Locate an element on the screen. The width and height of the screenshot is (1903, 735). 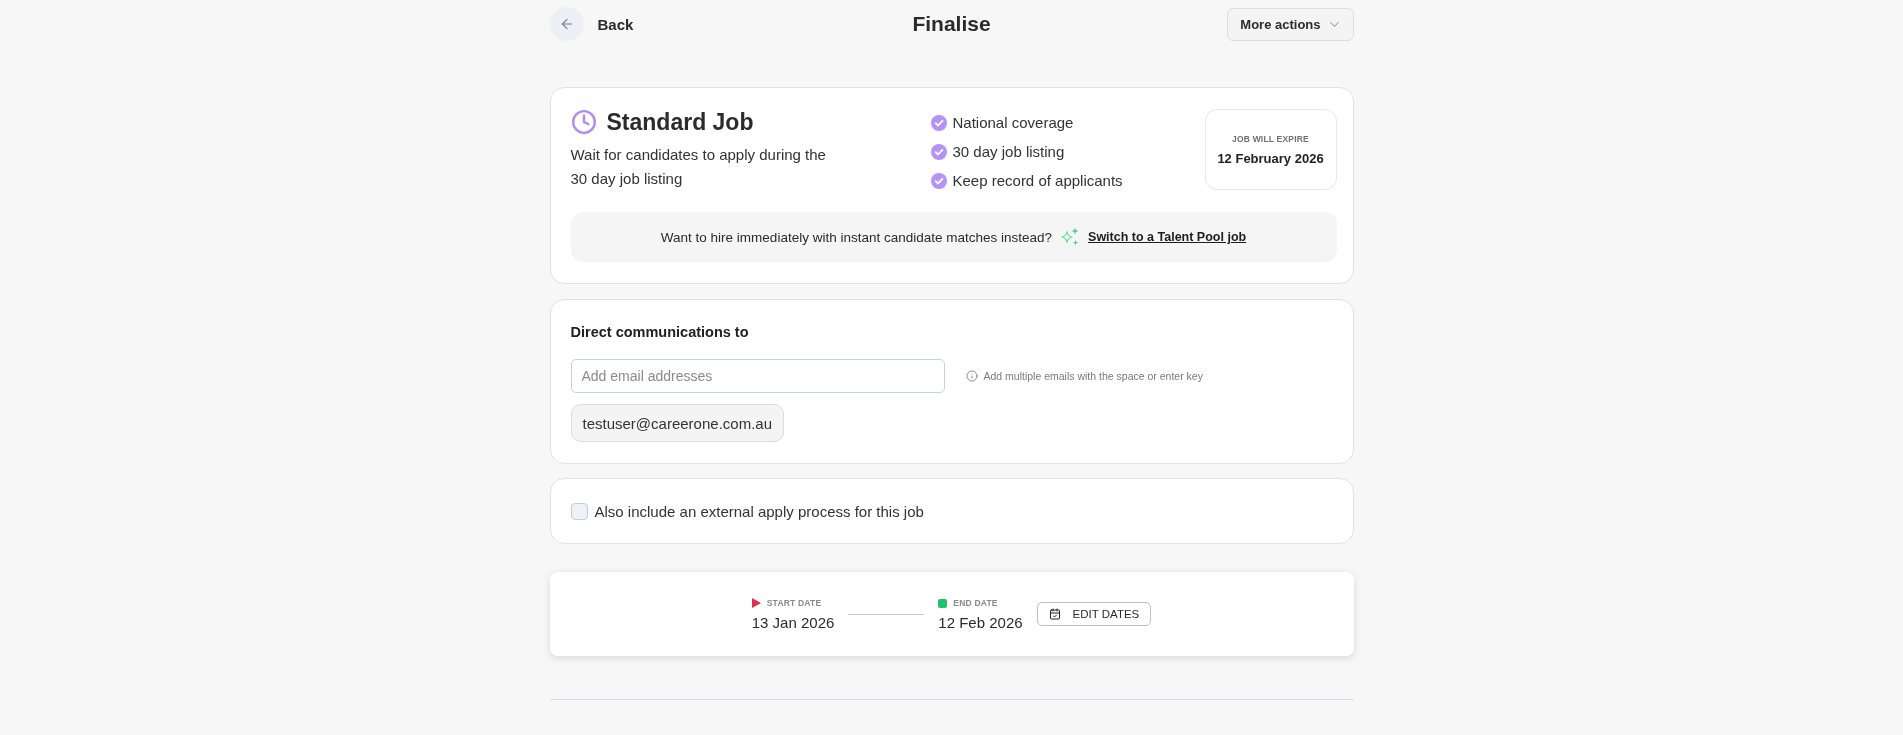
expiry-date: 12 February 2026 is located at coordinates (1270, 158).